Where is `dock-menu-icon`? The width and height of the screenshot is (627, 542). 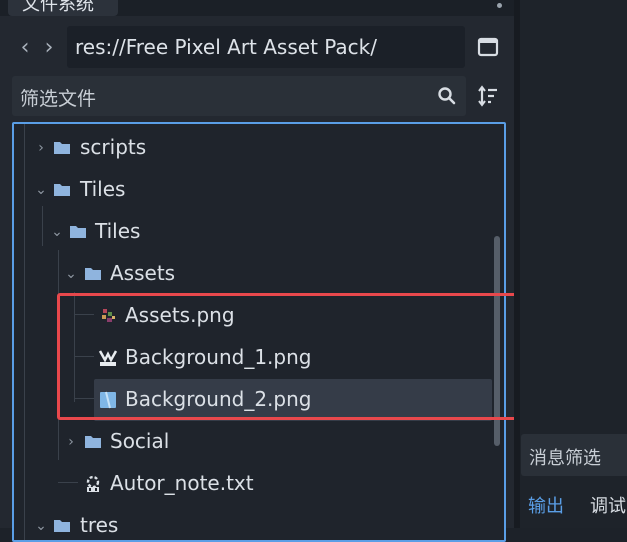 dock-menu-icon is located at coordinates (499, 5).